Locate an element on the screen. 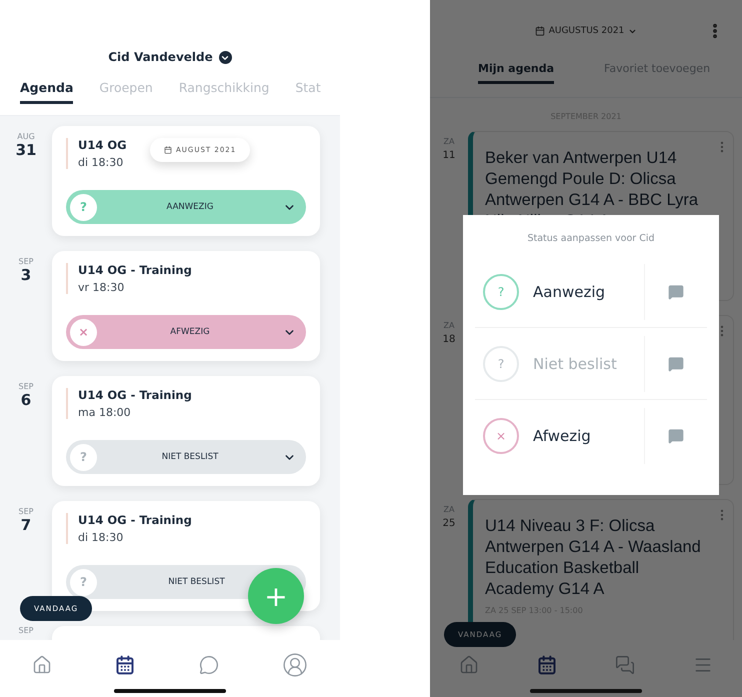 This screenshot has height=697, width=742. day-number: 31 is located at coordinates (26, 150).